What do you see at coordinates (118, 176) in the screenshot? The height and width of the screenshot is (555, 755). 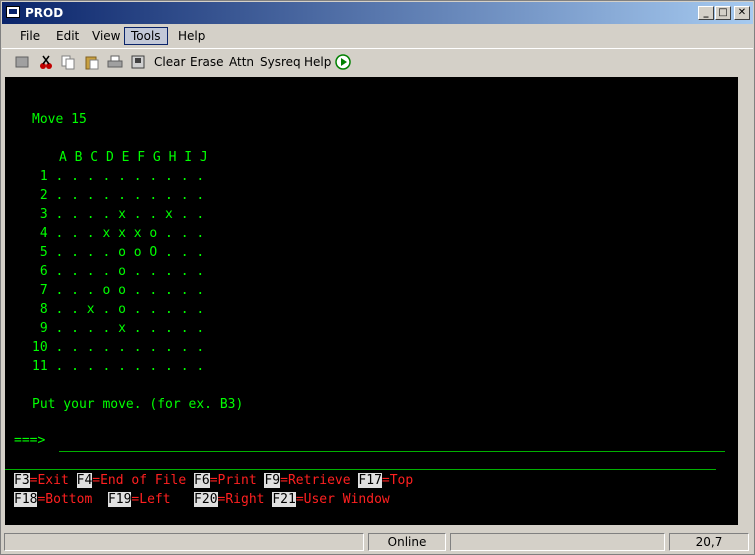 I see `board-row: 1 . . . . . . . . . .` at bounding box center [118, 176].